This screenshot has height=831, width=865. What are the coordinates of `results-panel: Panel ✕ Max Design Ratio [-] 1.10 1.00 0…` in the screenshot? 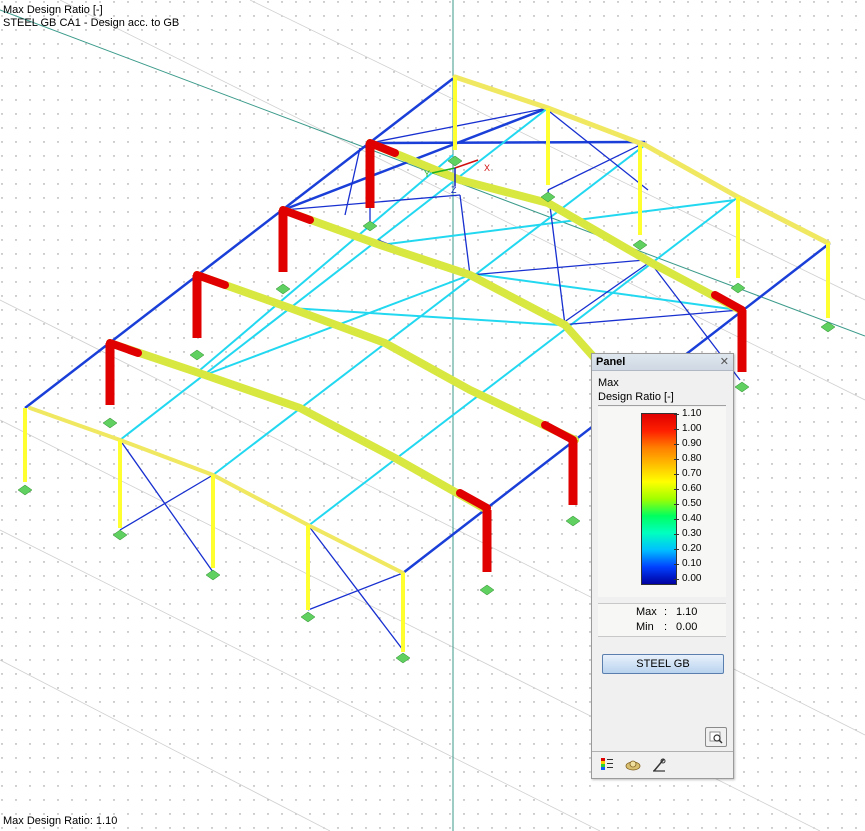 It's located at (662, 566).